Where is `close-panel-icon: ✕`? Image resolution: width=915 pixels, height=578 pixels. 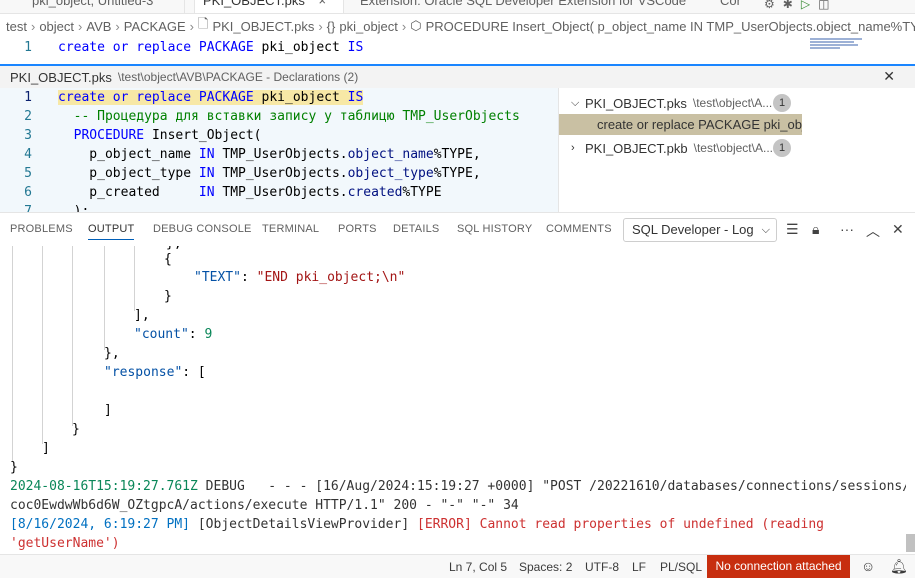
close-panel-icon: ✕ is located at coordinates (898, 229).